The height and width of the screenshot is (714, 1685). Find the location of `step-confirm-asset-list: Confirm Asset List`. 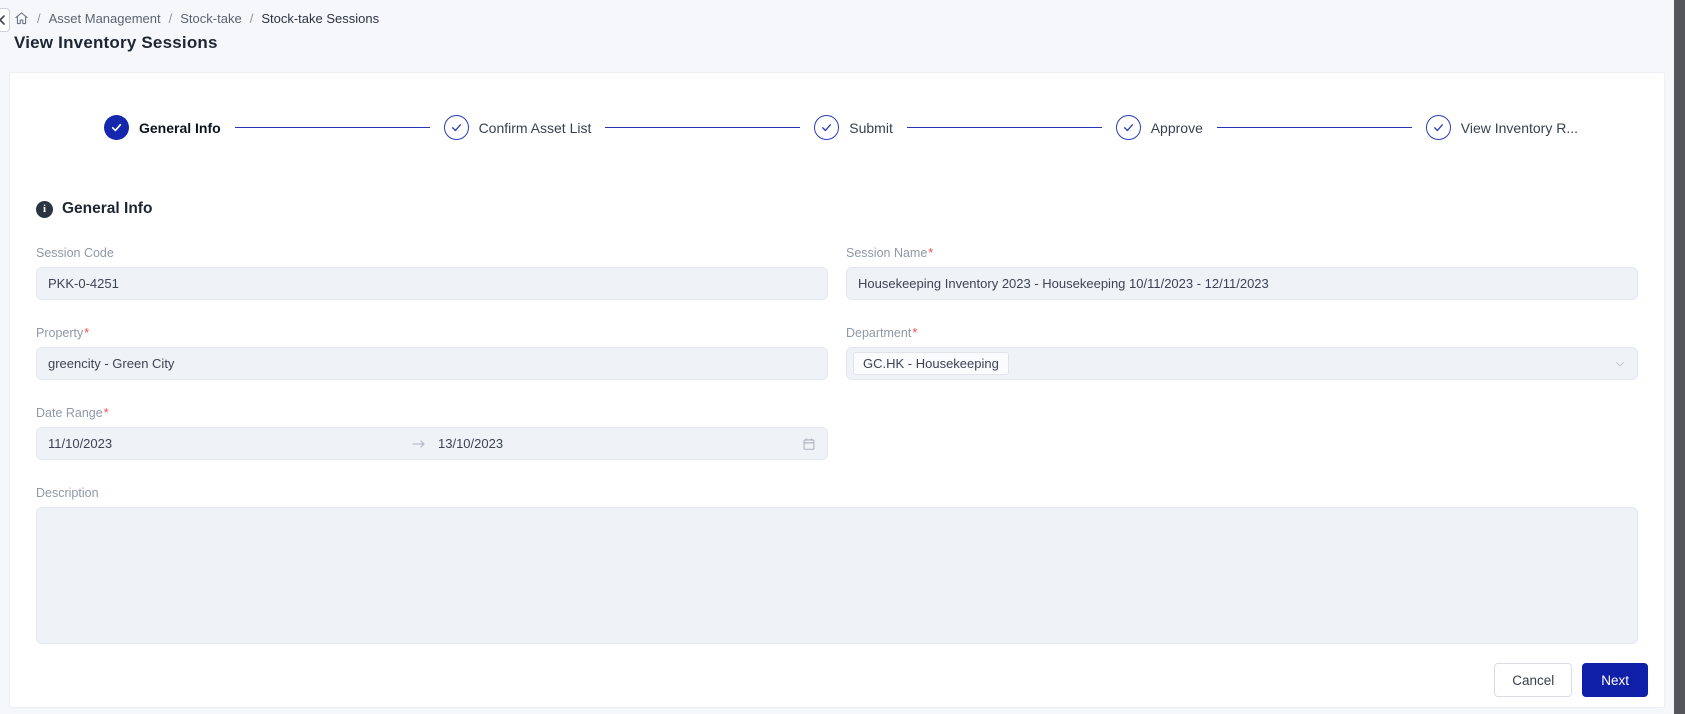

step-confirm-asset-list: Confirm Asset List is located at coordinates (517, 127).